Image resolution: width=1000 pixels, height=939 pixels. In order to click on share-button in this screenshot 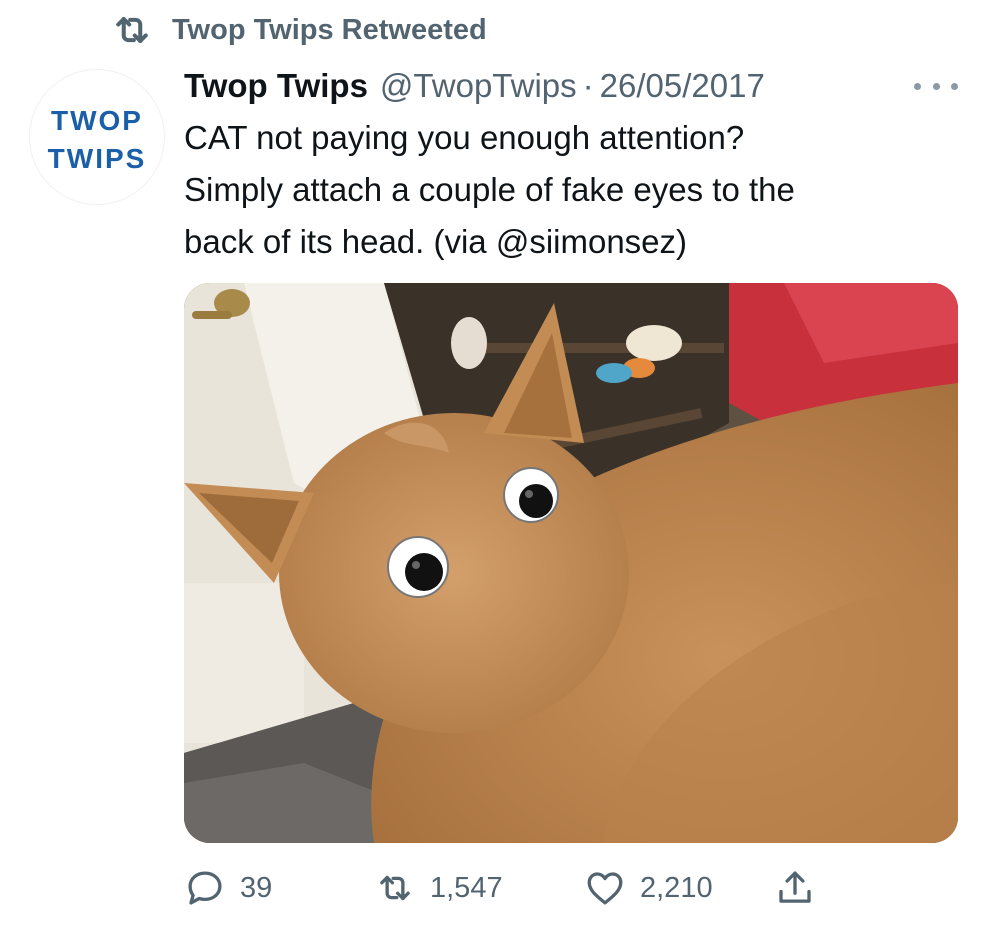, I will do `click(802, 888)`.